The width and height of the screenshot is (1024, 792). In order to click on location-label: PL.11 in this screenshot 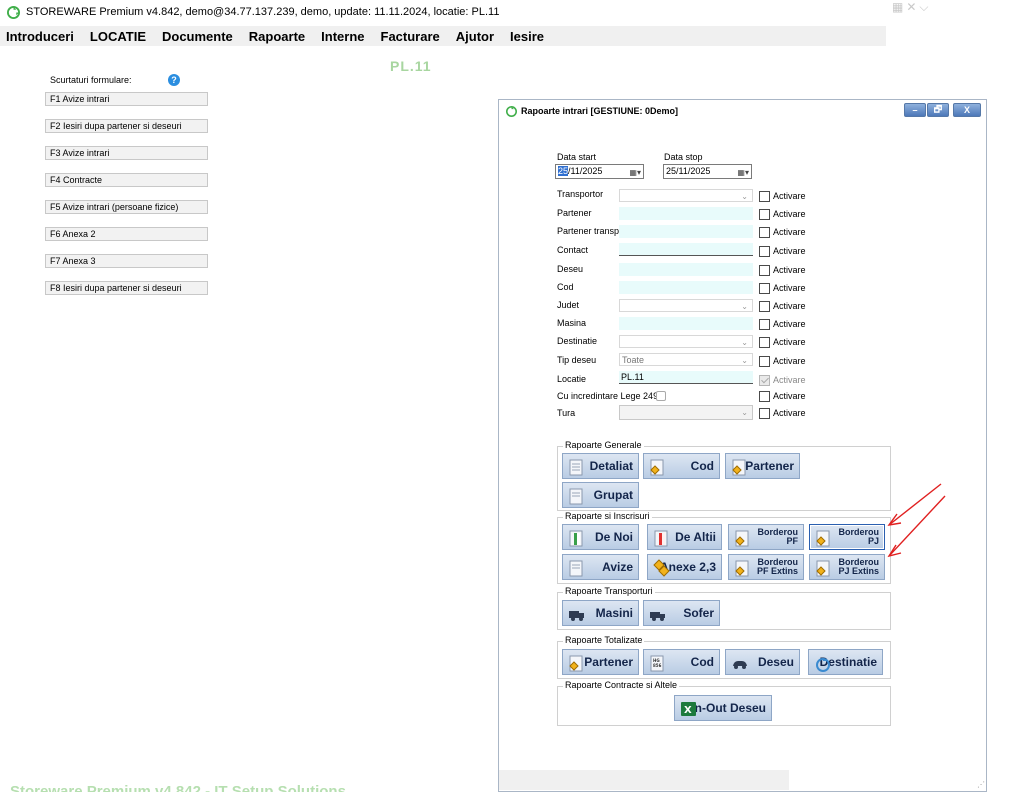, I will do `click(411, 66)`.